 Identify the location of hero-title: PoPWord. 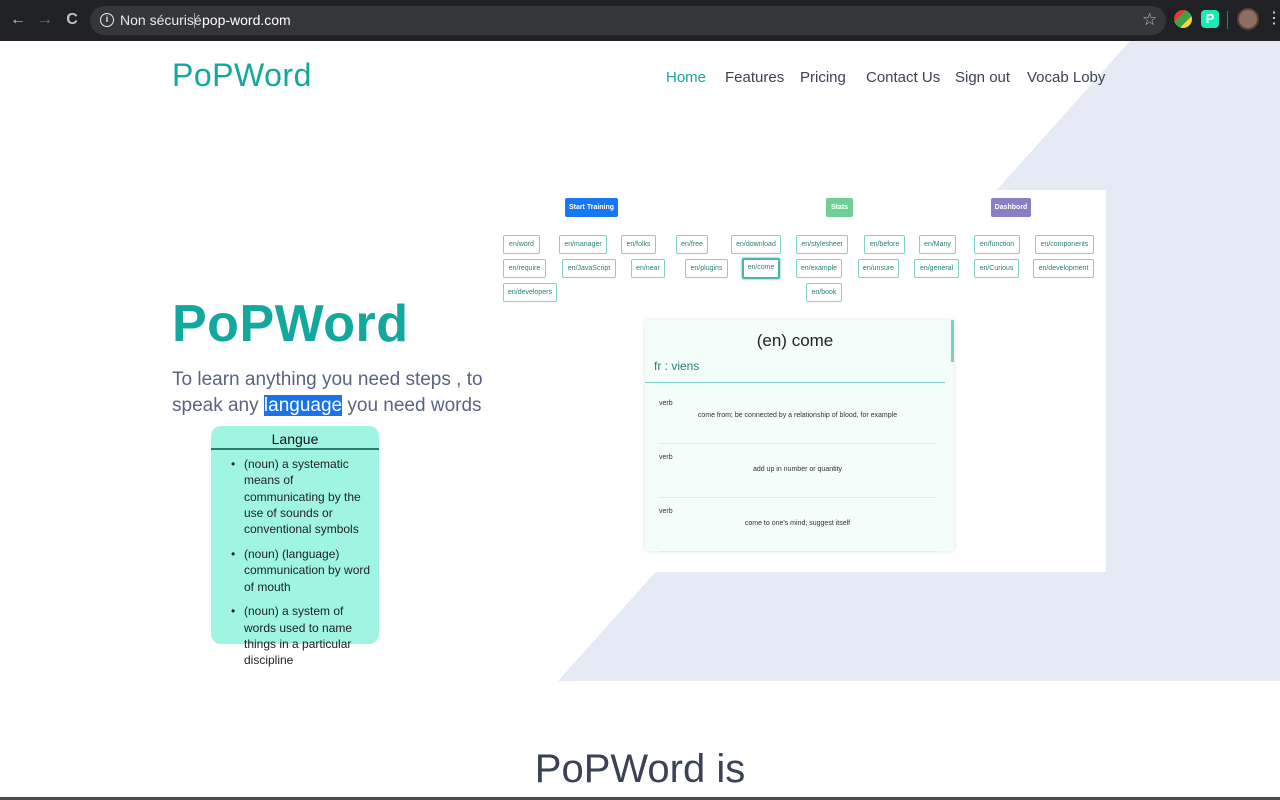
(290, 324).